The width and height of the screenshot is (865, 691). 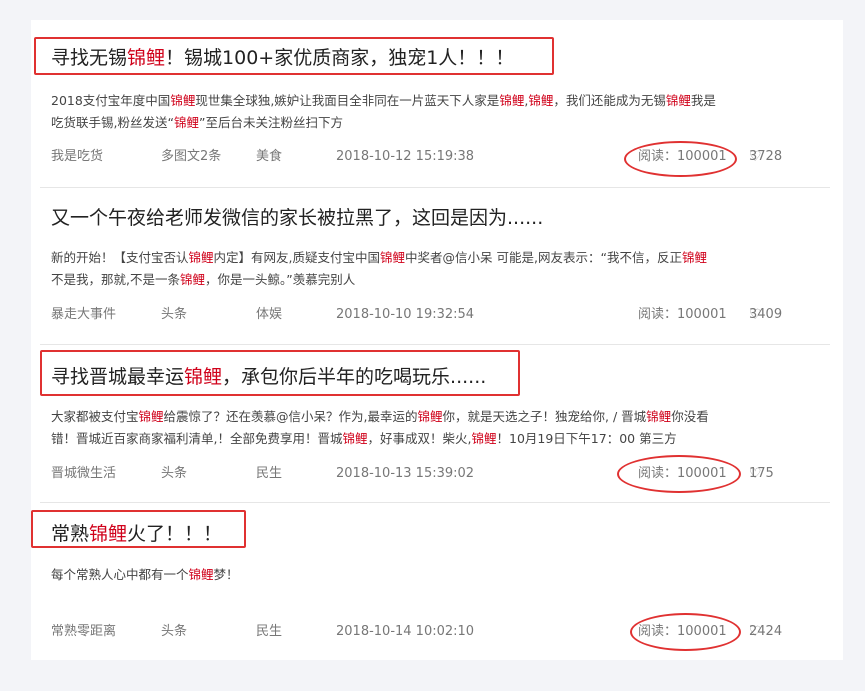 I want to click on author-name: 晋城微生活, so click(x=83, y=474).